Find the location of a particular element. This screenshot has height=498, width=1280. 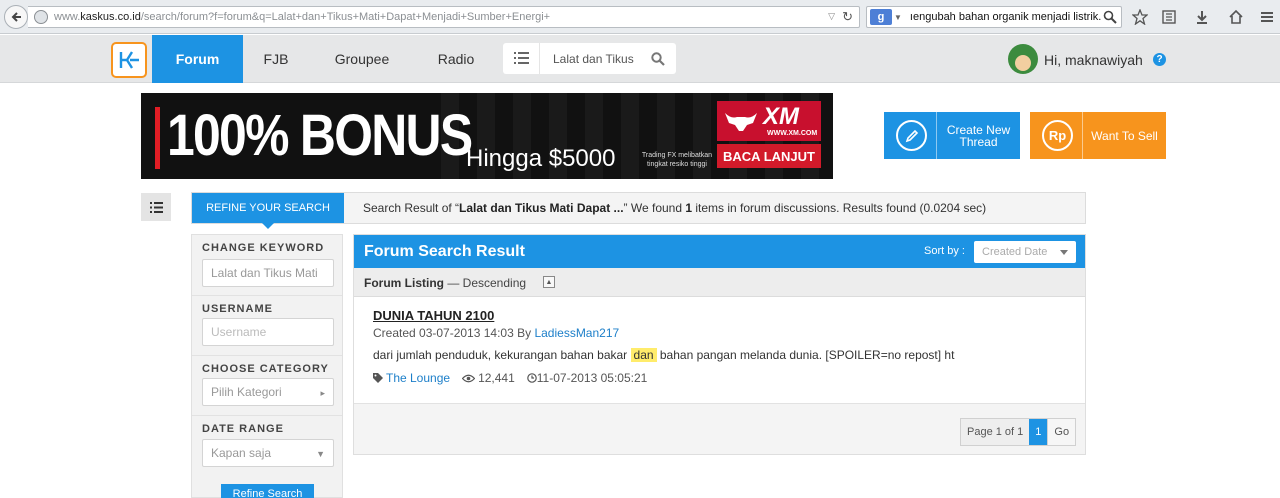

username-input: Username is located at coordinates (268, 332).